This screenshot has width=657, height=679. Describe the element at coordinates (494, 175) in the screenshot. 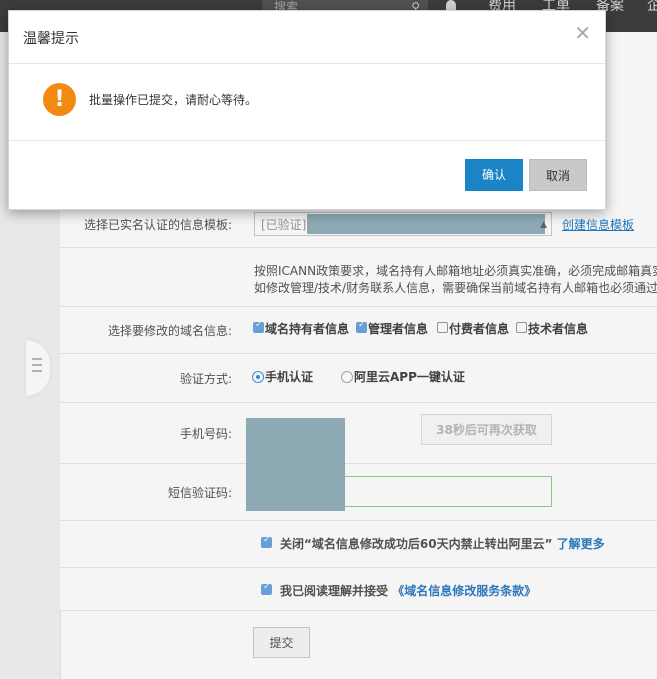

I see `confirm-button: 确认` at that location.